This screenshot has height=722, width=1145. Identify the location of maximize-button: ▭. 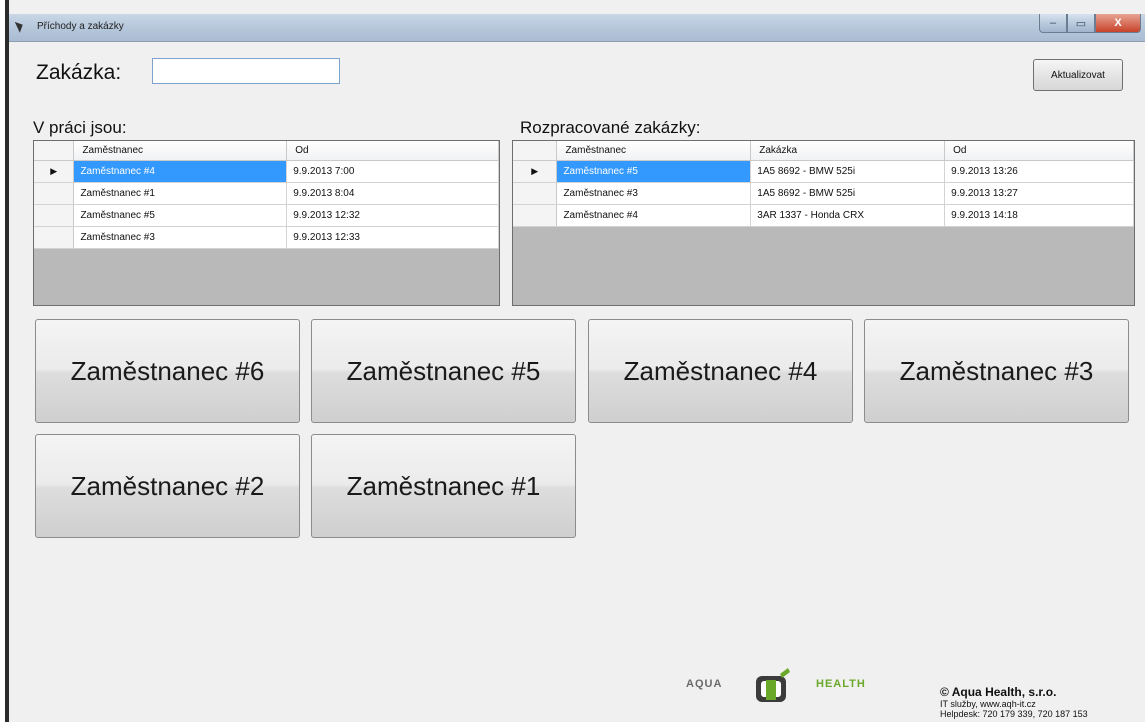
(1081, 23).